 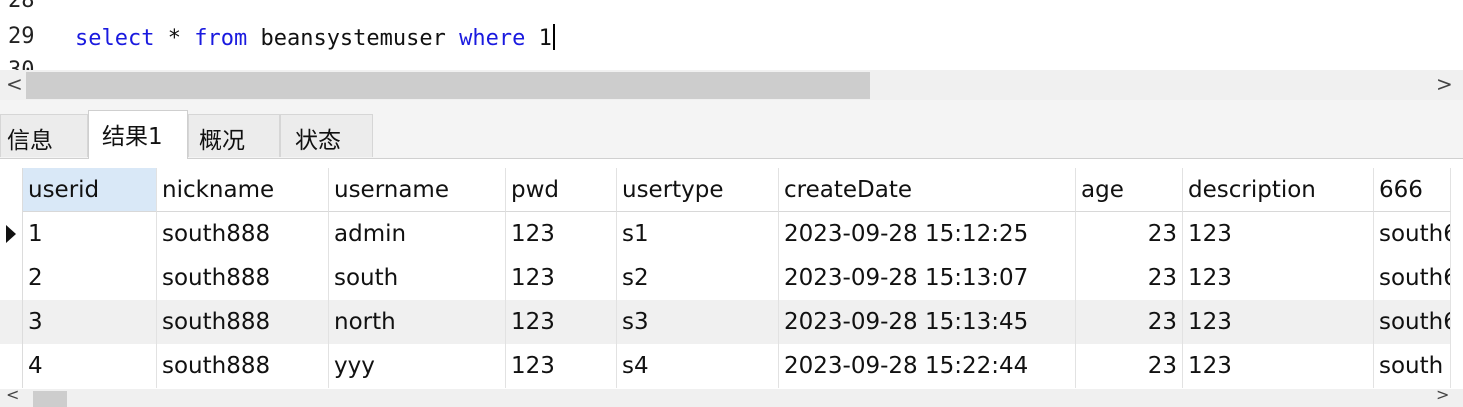 What do you see at coordinates (21, 6) in the screenshot?
I see `line-number: 28` at bounding box center [21, 6].